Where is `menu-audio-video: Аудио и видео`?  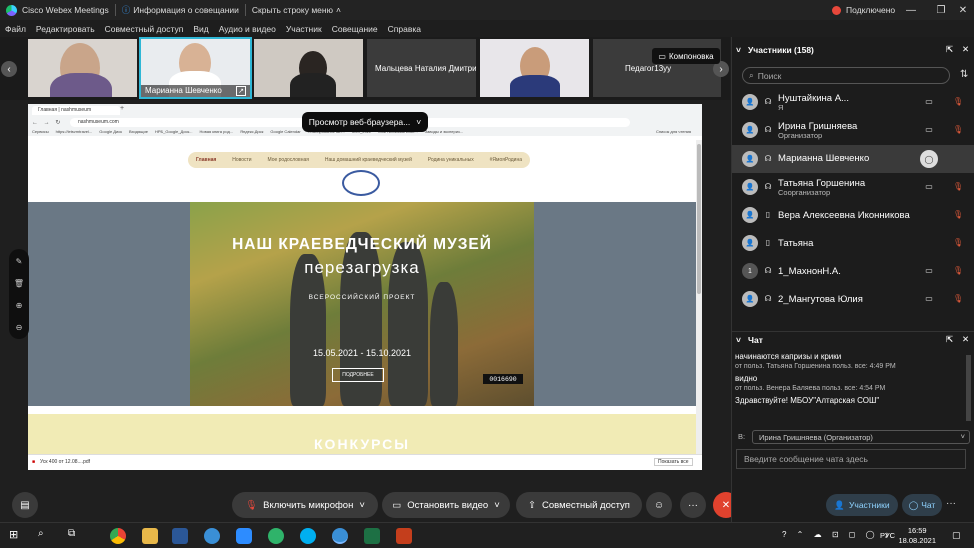
menu-audio-video: Аудио и видео is located at coordinates (247, 29).